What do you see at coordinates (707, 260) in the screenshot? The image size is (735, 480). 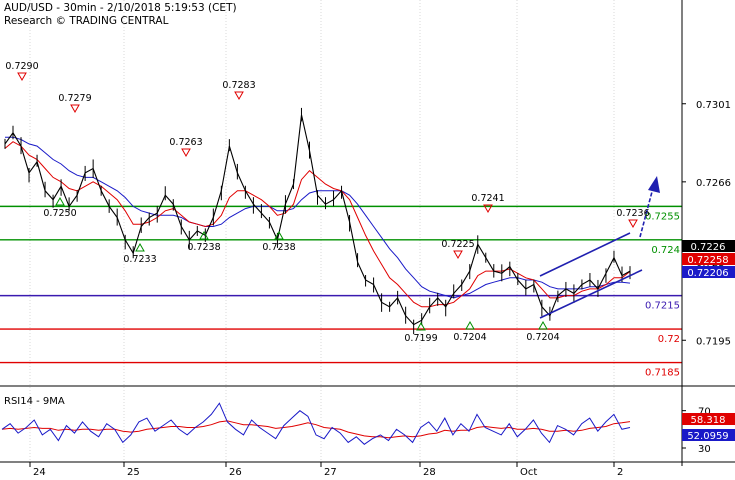 I see `price-box-label: 0.72258` at bounding box center [707, 260].